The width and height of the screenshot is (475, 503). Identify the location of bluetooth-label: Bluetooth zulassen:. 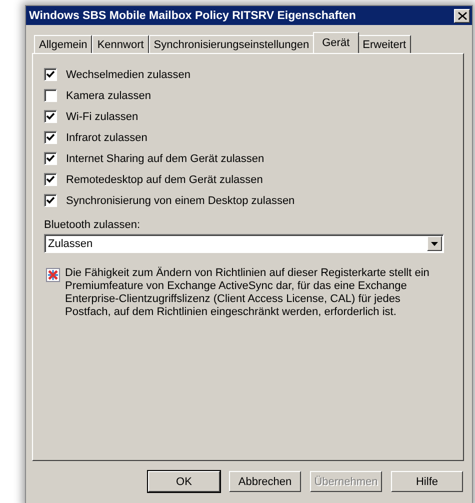
(93, 225).